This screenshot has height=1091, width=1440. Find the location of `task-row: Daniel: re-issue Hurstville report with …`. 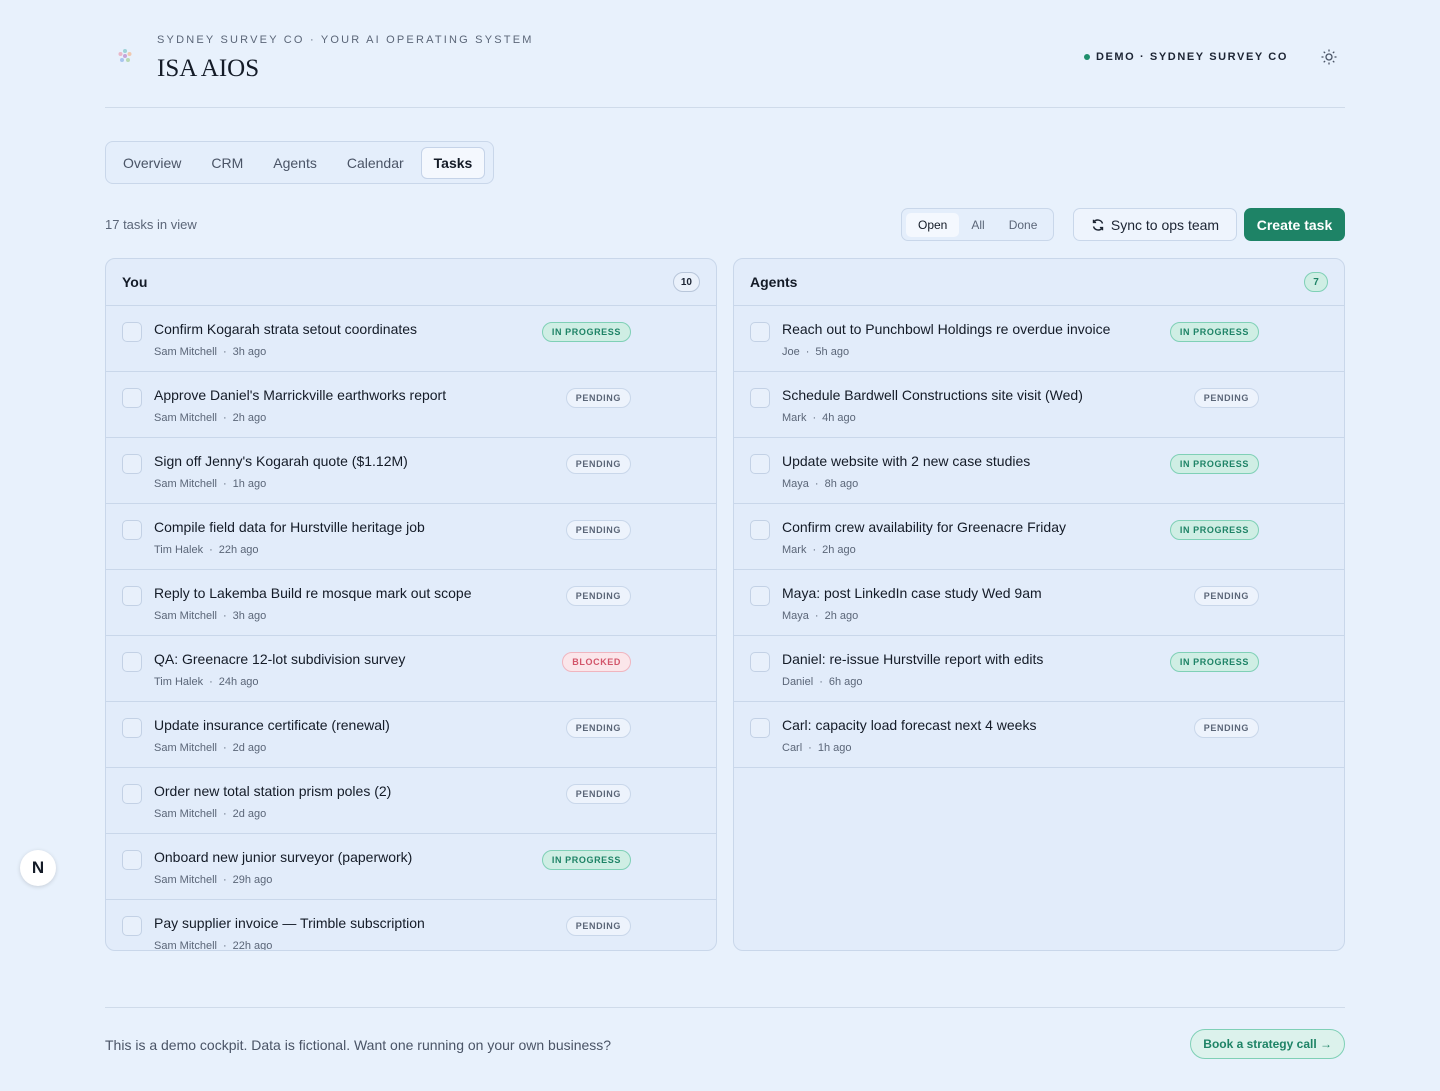

task-row: Daniel: re-issue Hurstville report with … is located at coordinates (1039, 669).